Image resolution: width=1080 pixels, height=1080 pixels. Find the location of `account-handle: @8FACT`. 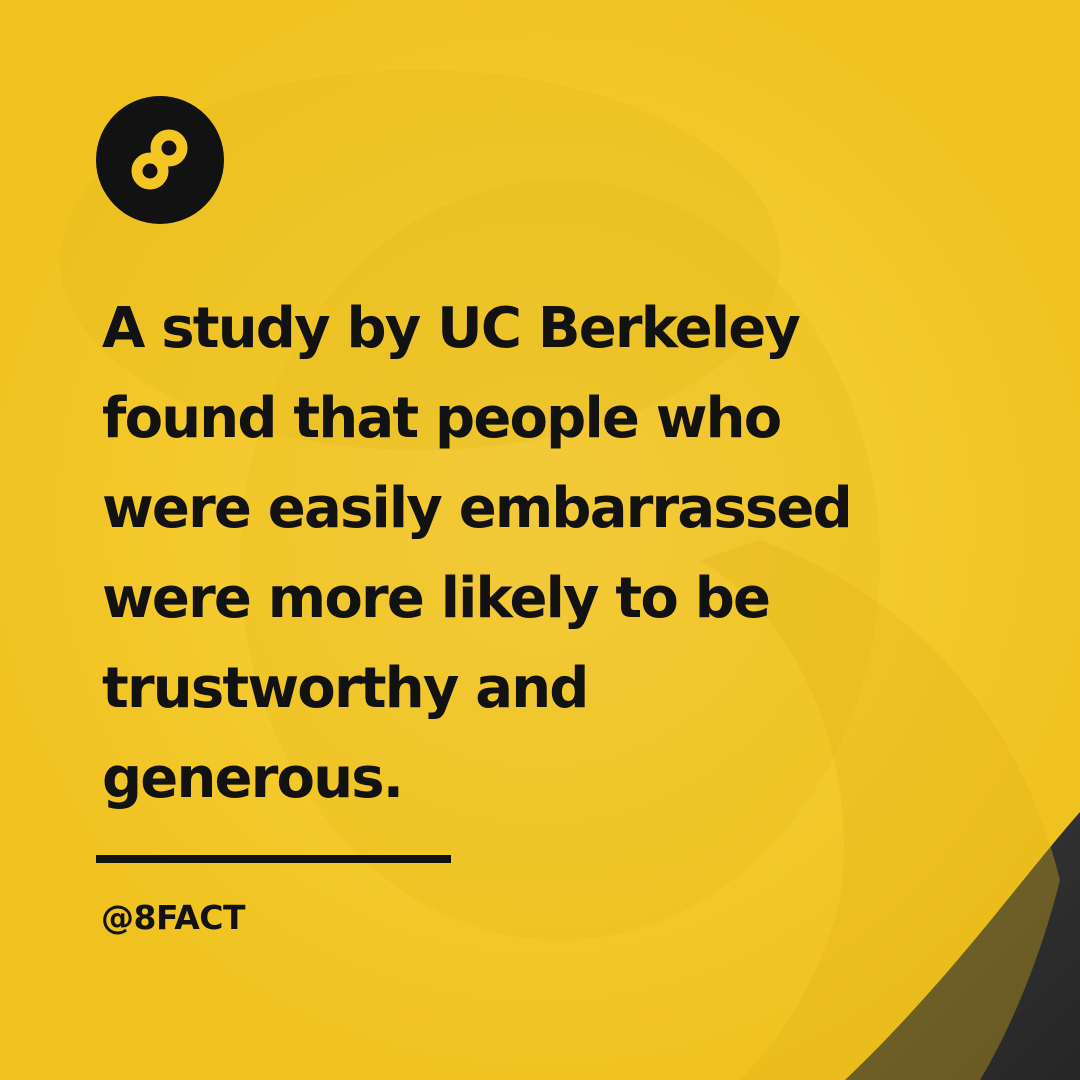

account-handle: @8FACT is located at coordinates (173, 917).